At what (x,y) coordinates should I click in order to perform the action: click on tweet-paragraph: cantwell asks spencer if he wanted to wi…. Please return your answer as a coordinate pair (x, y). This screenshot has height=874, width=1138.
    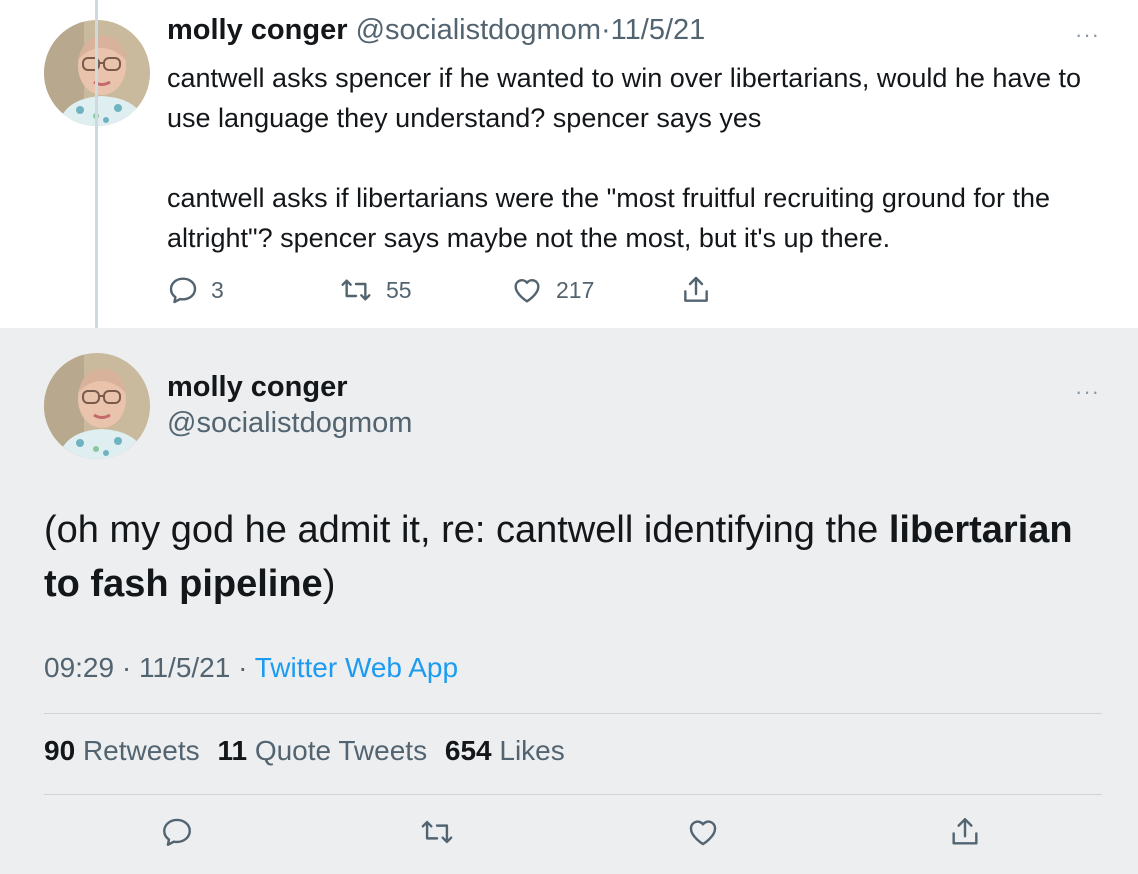
    Looking at the image, I should click on (624, 98).